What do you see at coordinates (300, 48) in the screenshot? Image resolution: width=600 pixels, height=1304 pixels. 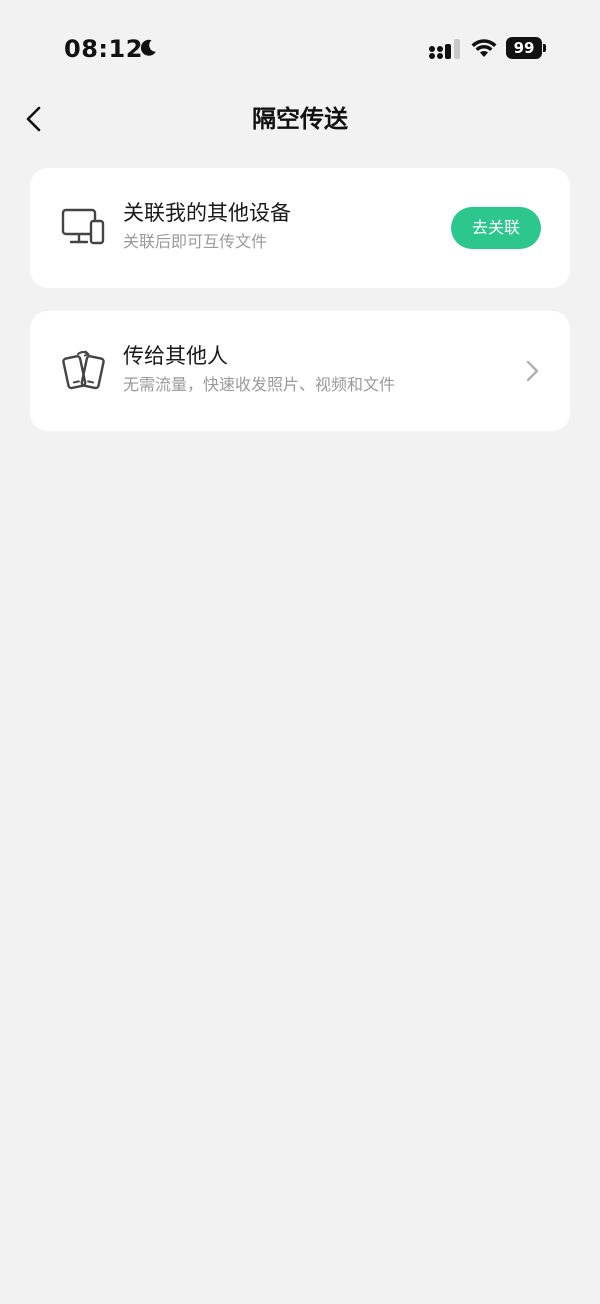 I see `status-bar: 08:12 99` at bounding box center [300, 48].